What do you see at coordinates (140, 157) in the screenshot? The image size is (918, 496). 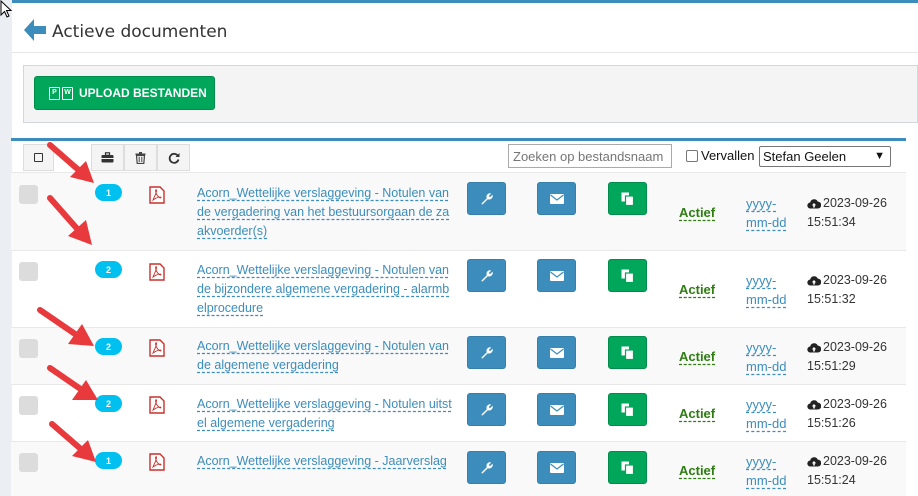 I see `delete-button` at bounding box center [140, 157].